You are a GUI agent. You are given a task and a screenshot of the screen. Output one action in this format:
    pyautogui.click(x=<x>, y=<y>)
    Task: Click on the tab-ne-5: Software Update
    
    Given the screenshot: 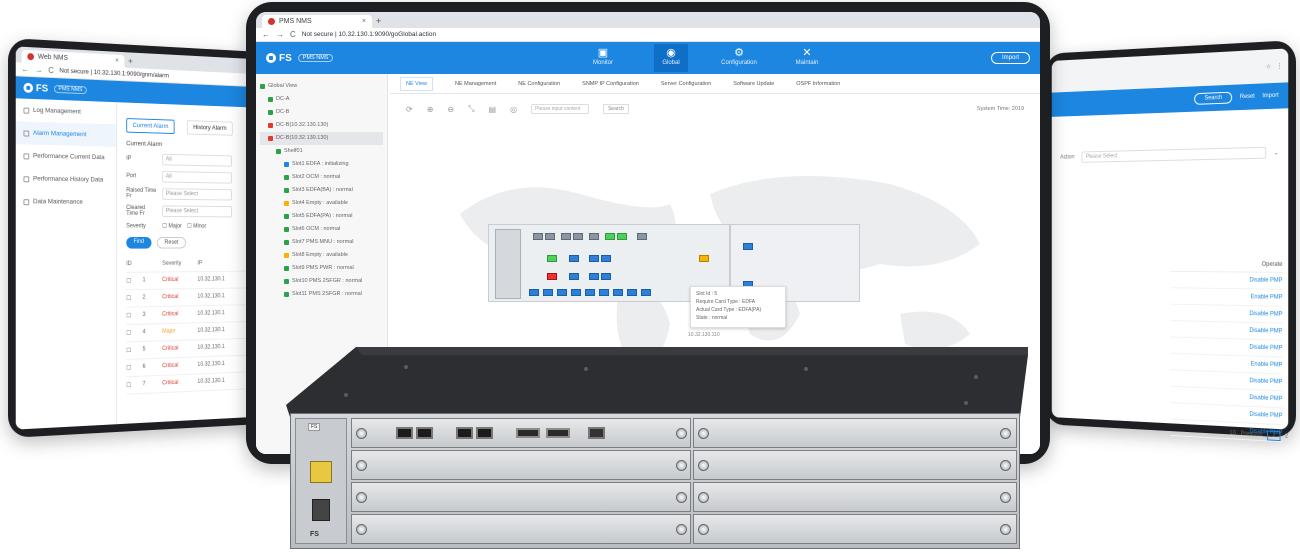 What is the action you would take?
    pyautogui.click(x=753, y=84)
    